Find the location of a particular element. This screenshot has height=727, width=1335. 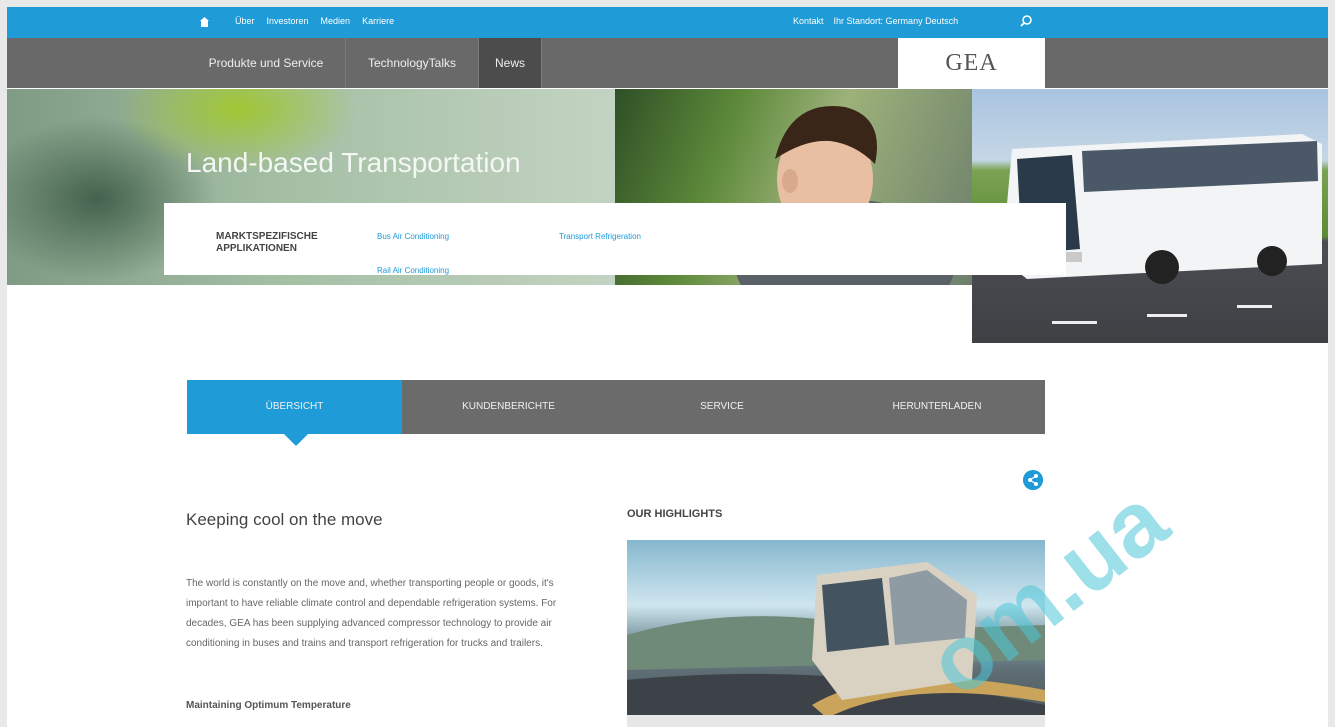

contact-link: Kontakt is located at coordinates (808, 21).